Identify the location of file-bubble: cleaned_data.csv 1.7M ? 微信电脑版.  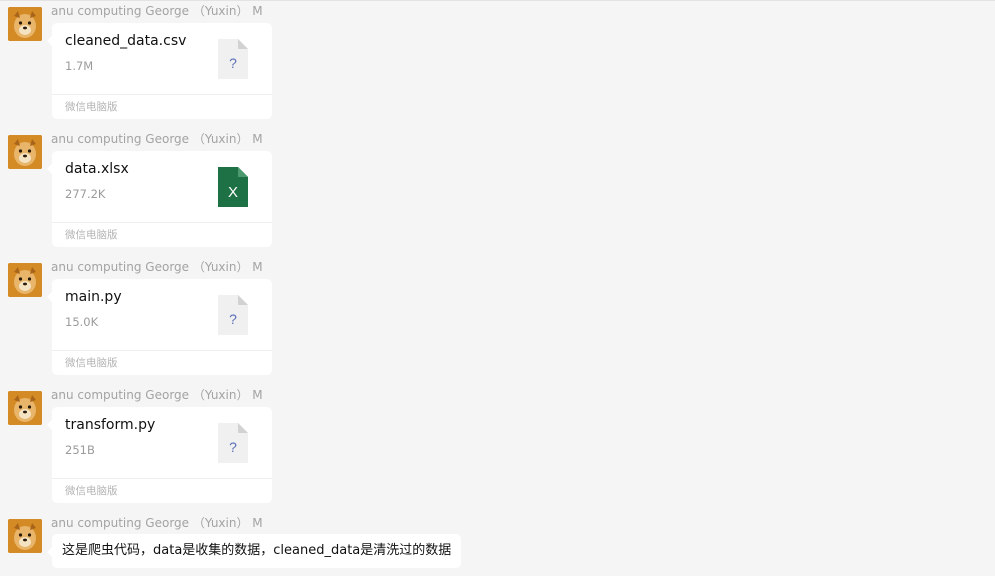
(159, 71).